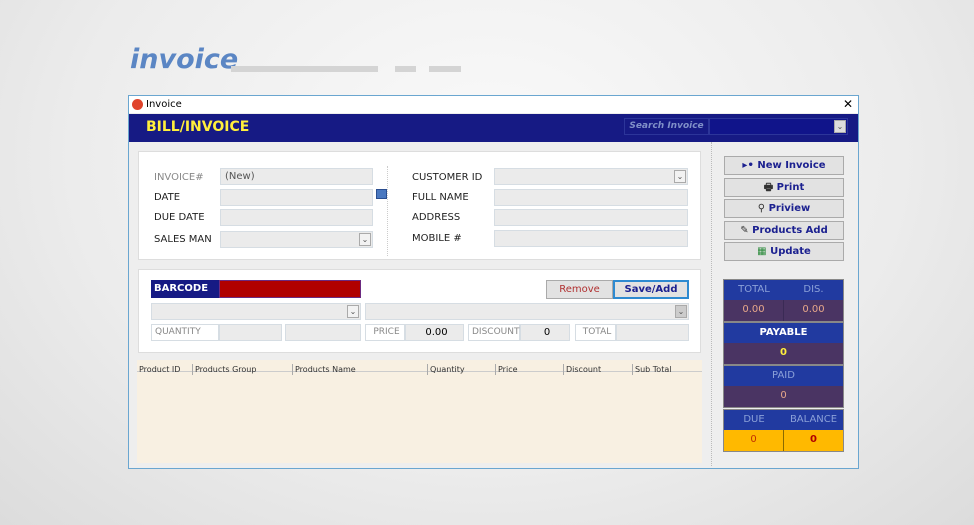 The width and height of the screenshot is (974, 525). Describe the element at coordinates (783, 376) in the screenshot. I see `paid-label: PAID` at that location.